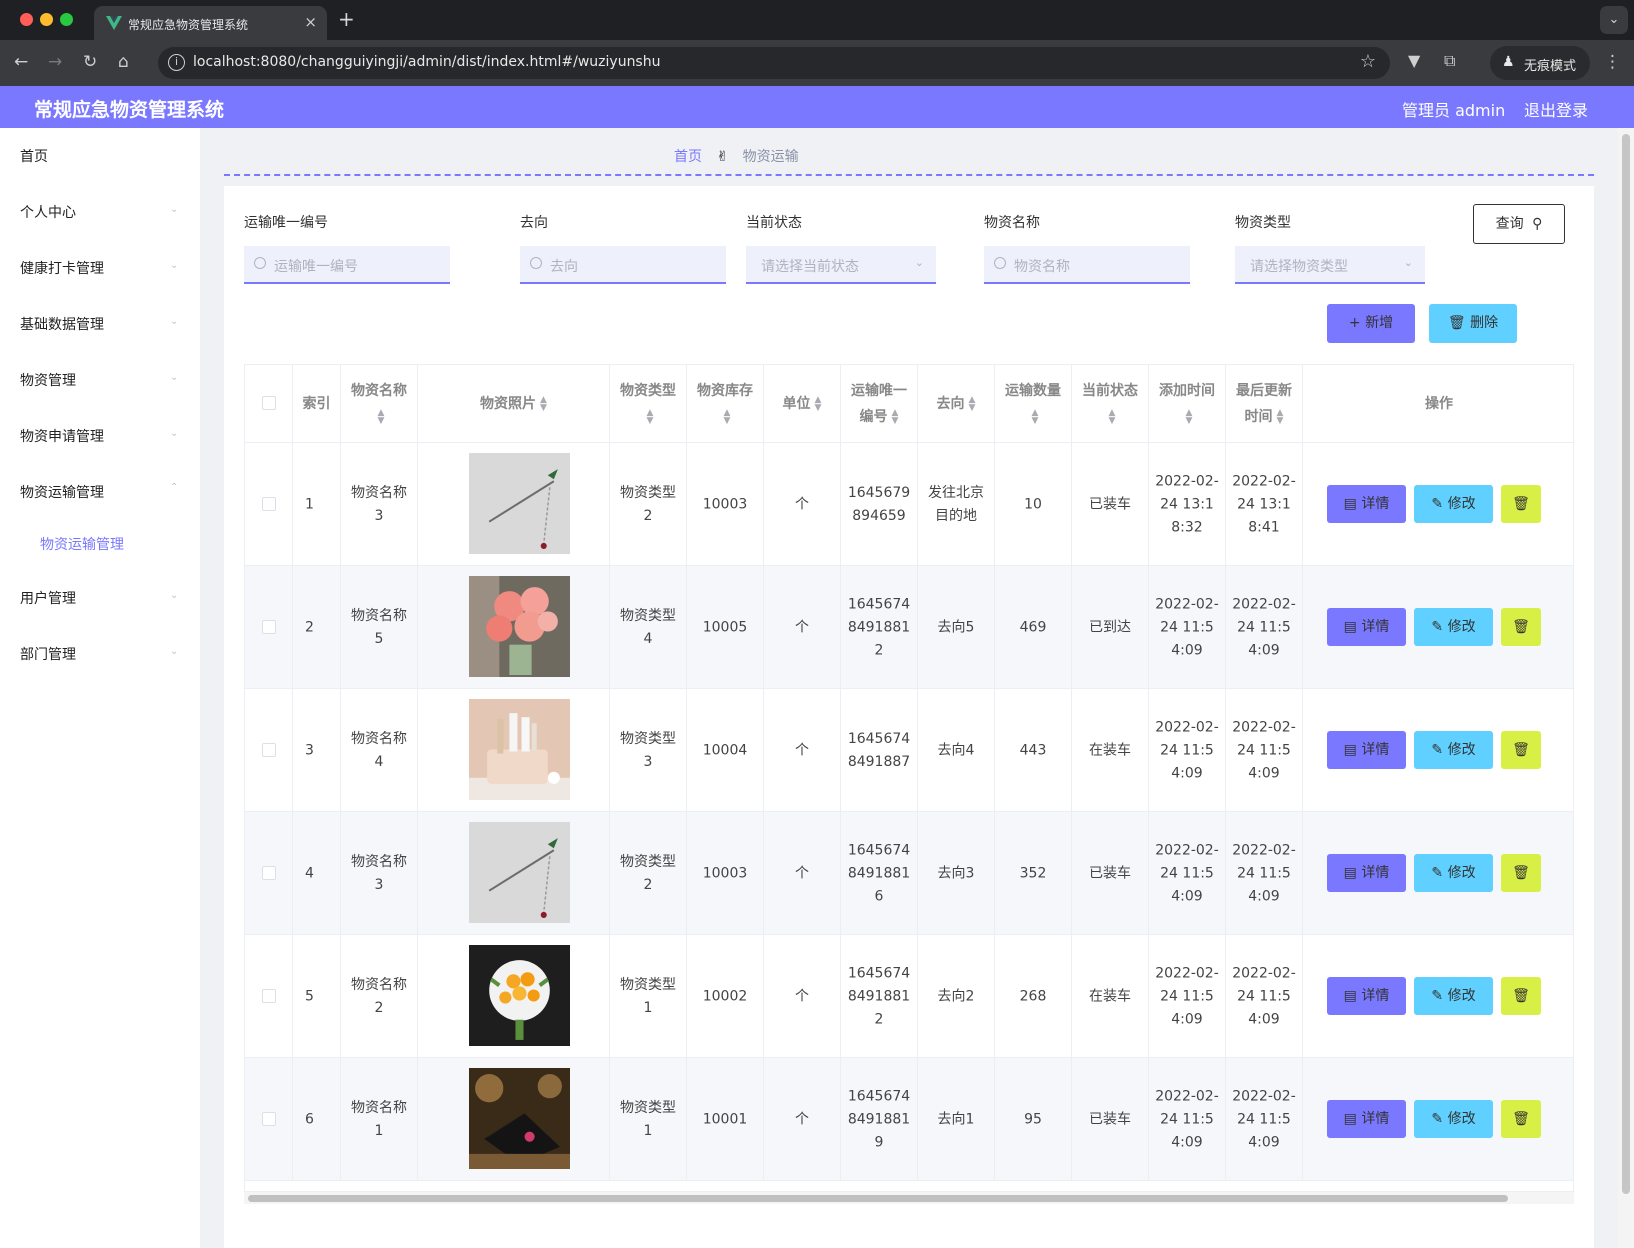 This screenshot has width=1634, height=1248. I want to click on status-select: 请选择当前状态 ⌄, so click(841, 265).